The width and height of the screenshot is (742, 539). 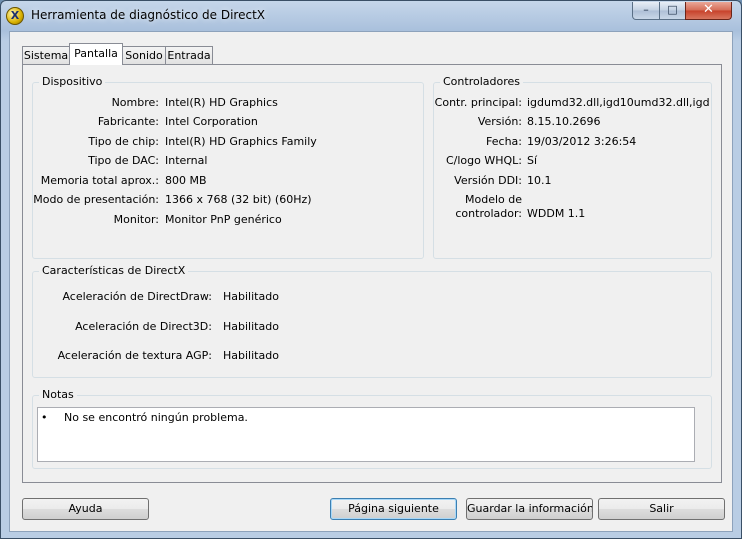 I want to click on driver-model-value: WDDM 1.1, so click(x=556, y=213).